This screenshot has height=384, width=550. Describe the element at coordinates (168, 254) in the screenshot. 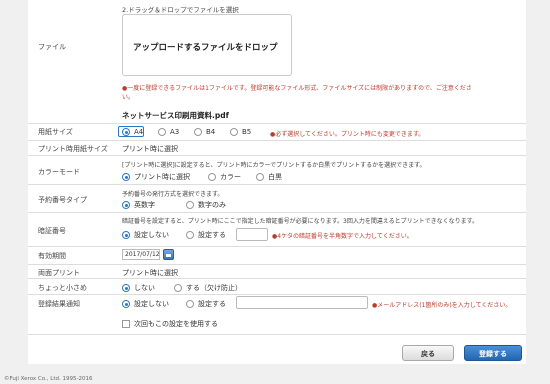

I see `calendar-icon` at that location.